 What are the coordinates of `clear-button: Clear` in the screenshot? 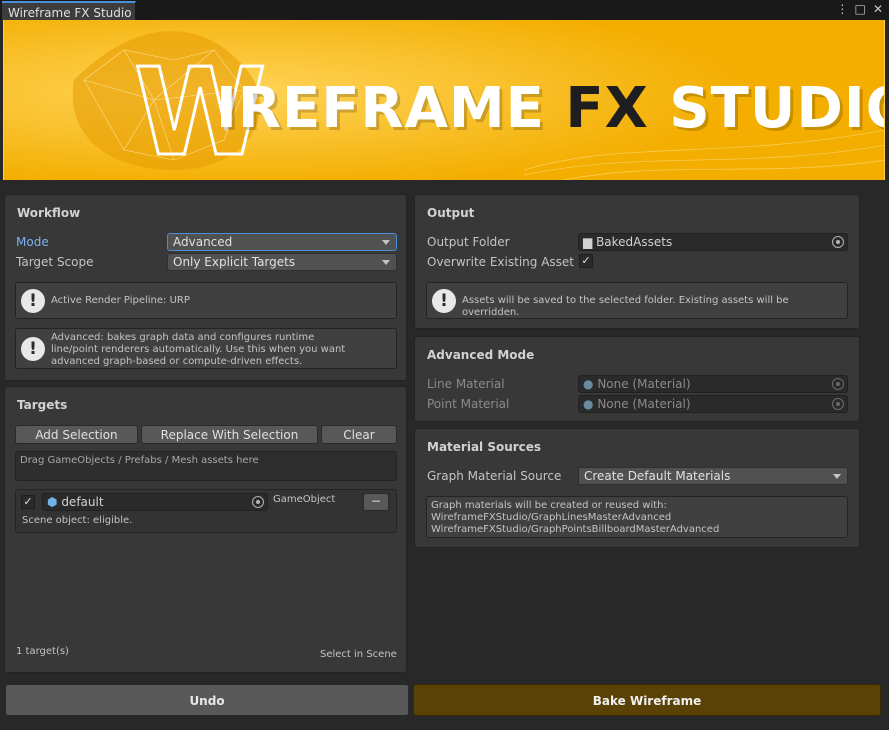 It's located at (359, 434).